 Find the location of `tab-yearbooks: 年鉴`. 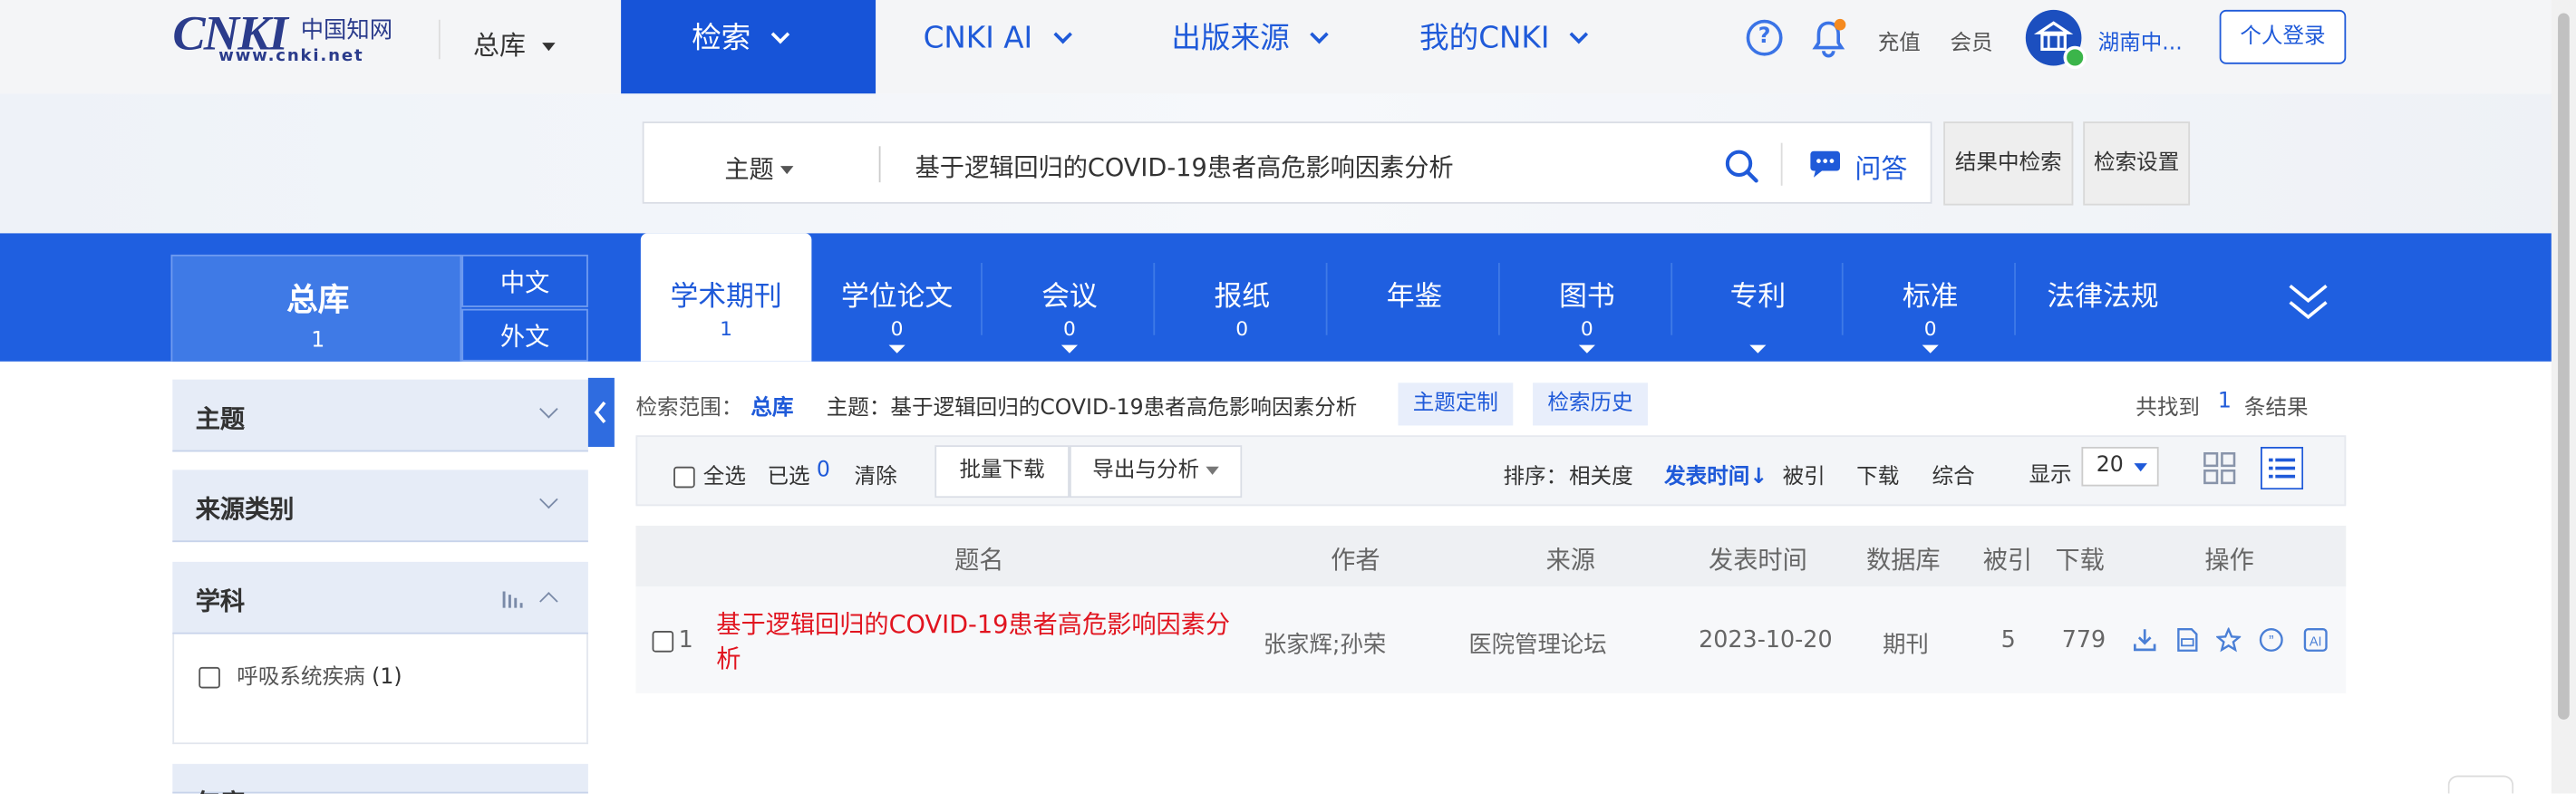

tab-yearbooks: 年鉴 is located at coordinates (1414, 297).